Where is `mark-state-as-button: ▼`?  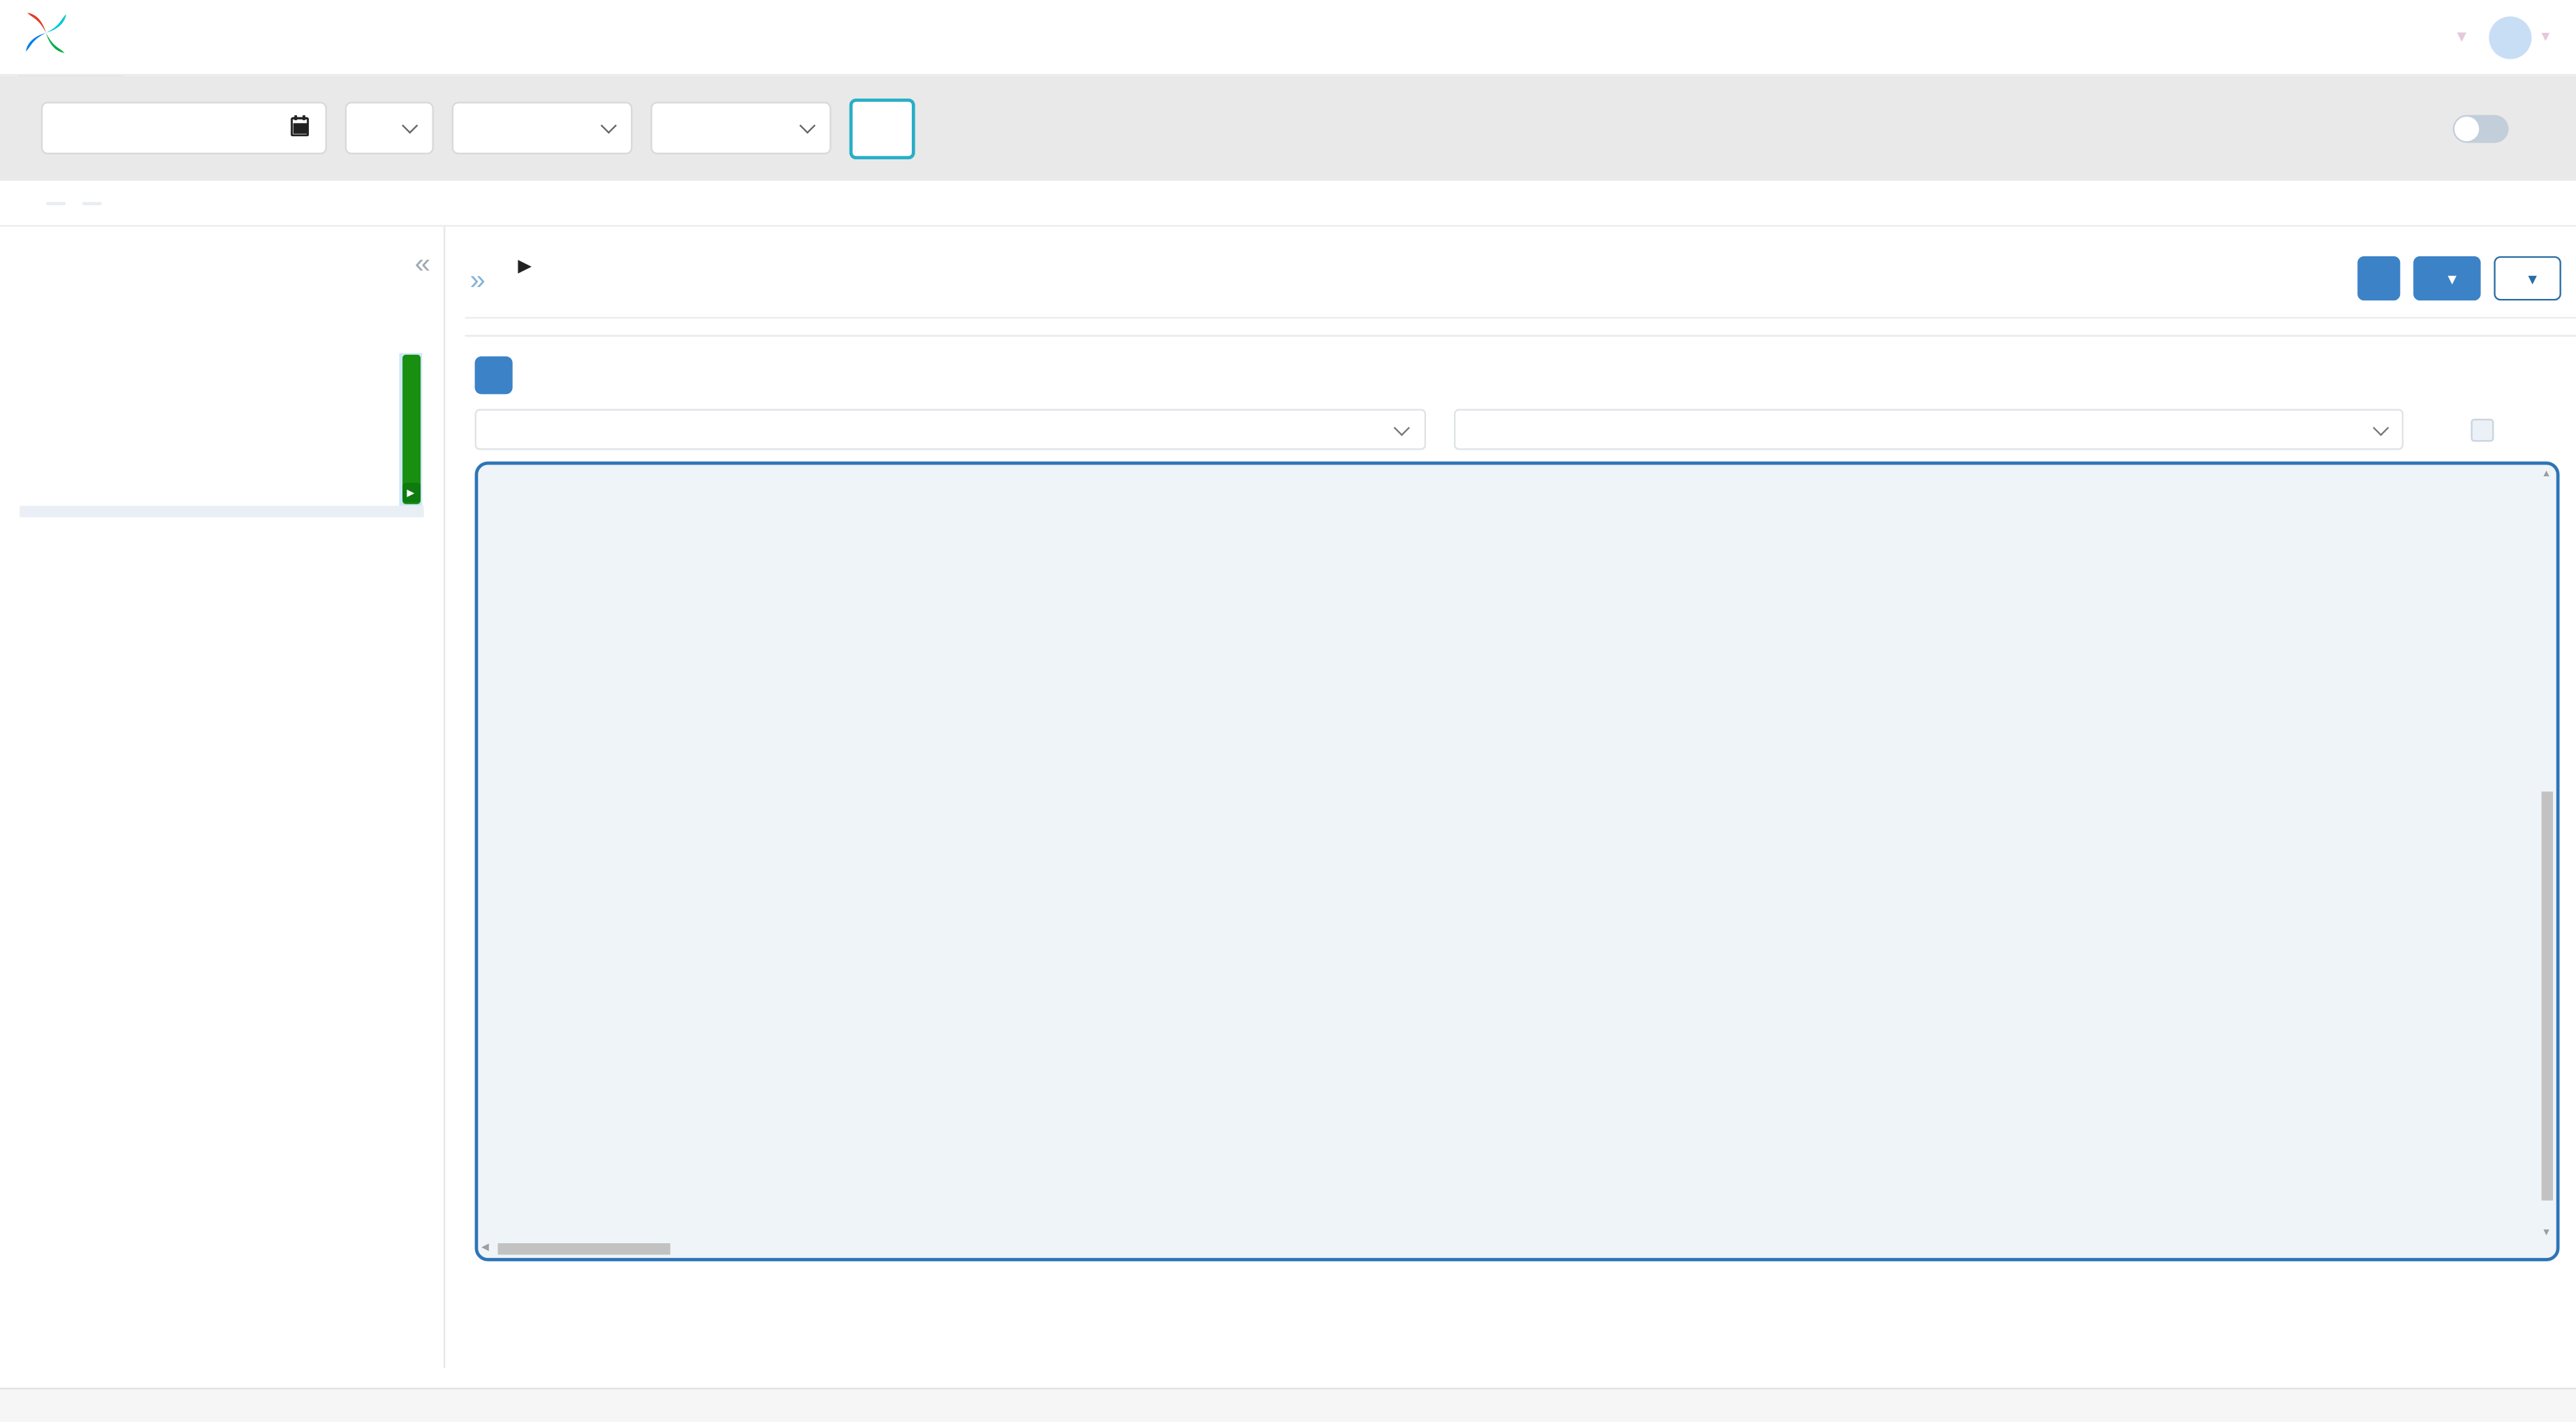 mark-state-as-button: ▼ is located at coordinates (2447, 278).